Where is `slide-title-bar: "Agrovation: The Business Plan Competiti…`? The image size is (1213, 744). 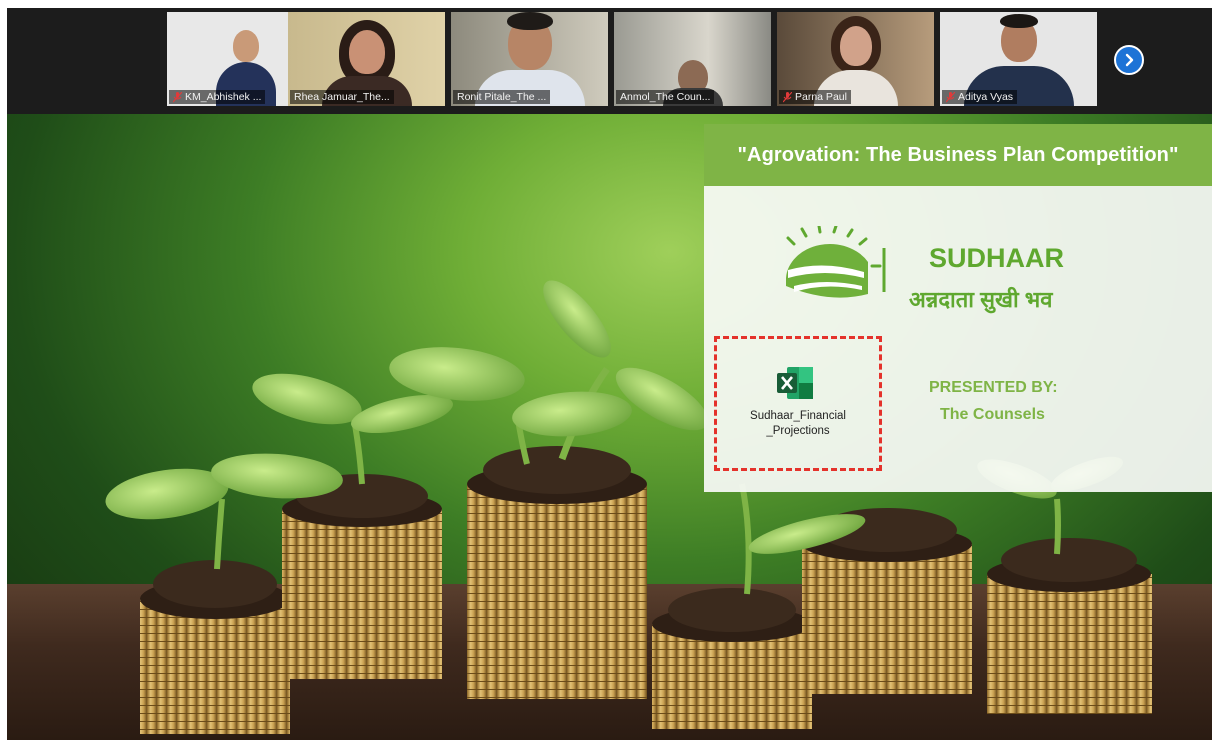 slide-title-bar: "Agrovation: The Business Plan Competiti… is located at coordinates (958, 155).